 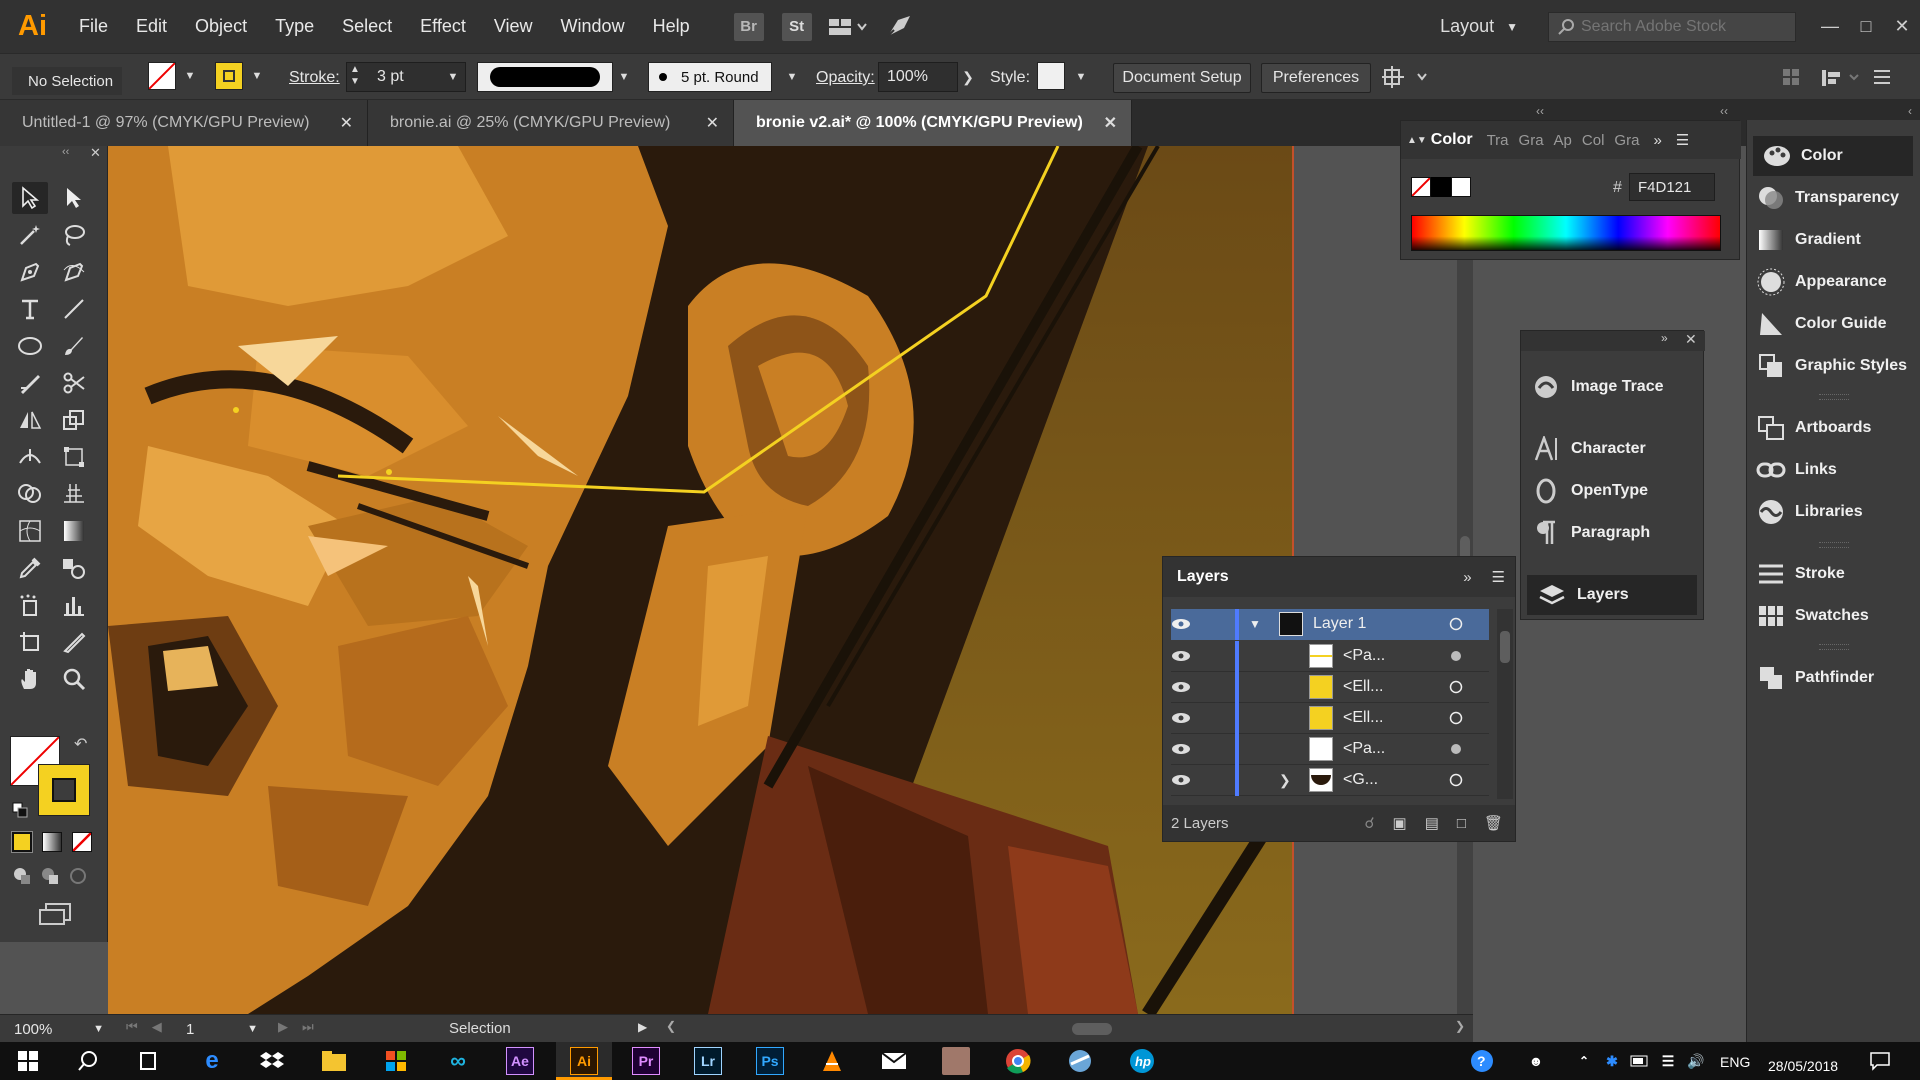 What do you see at coordinates (1417, 140) in the screenshot?
I see `panel-toggle-icon: ▲▼` at bounding box center [1417, 140].